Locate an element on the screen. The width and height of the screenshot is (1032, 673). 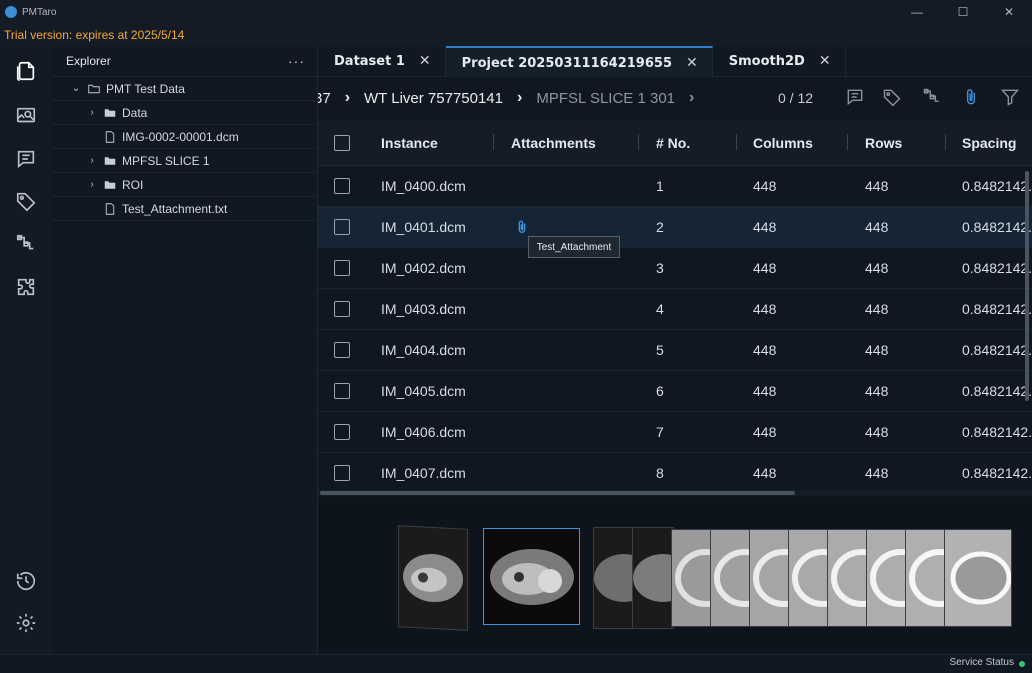
extensions-icon is located at coordinates (26, 287).